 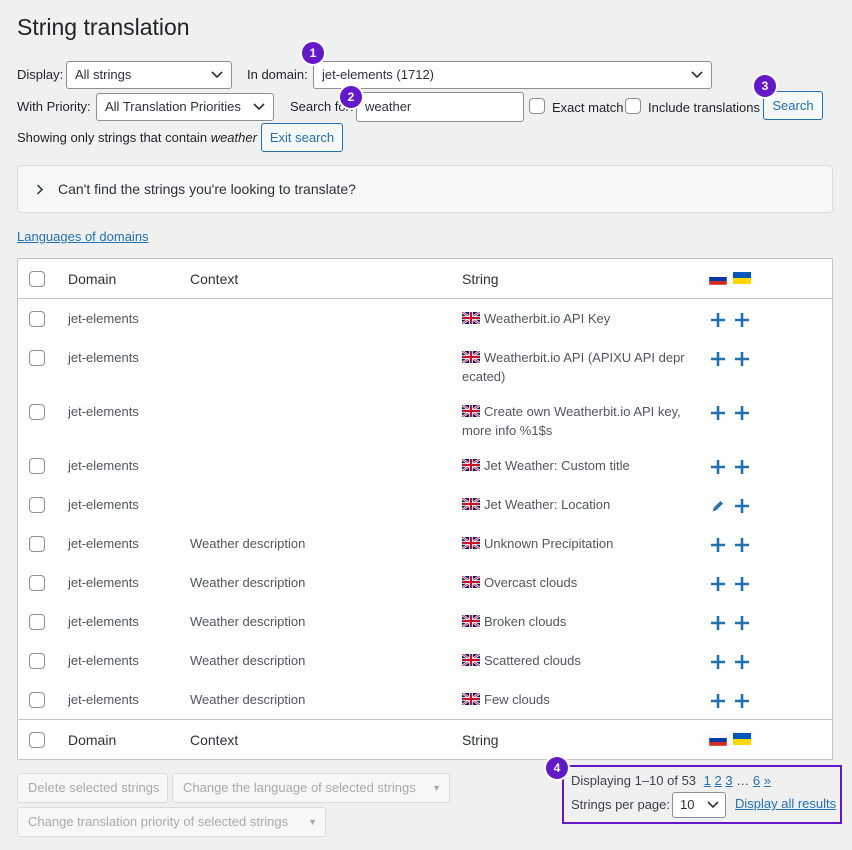 I want to click on page-6-link: 6, so click(x=756, y=780).